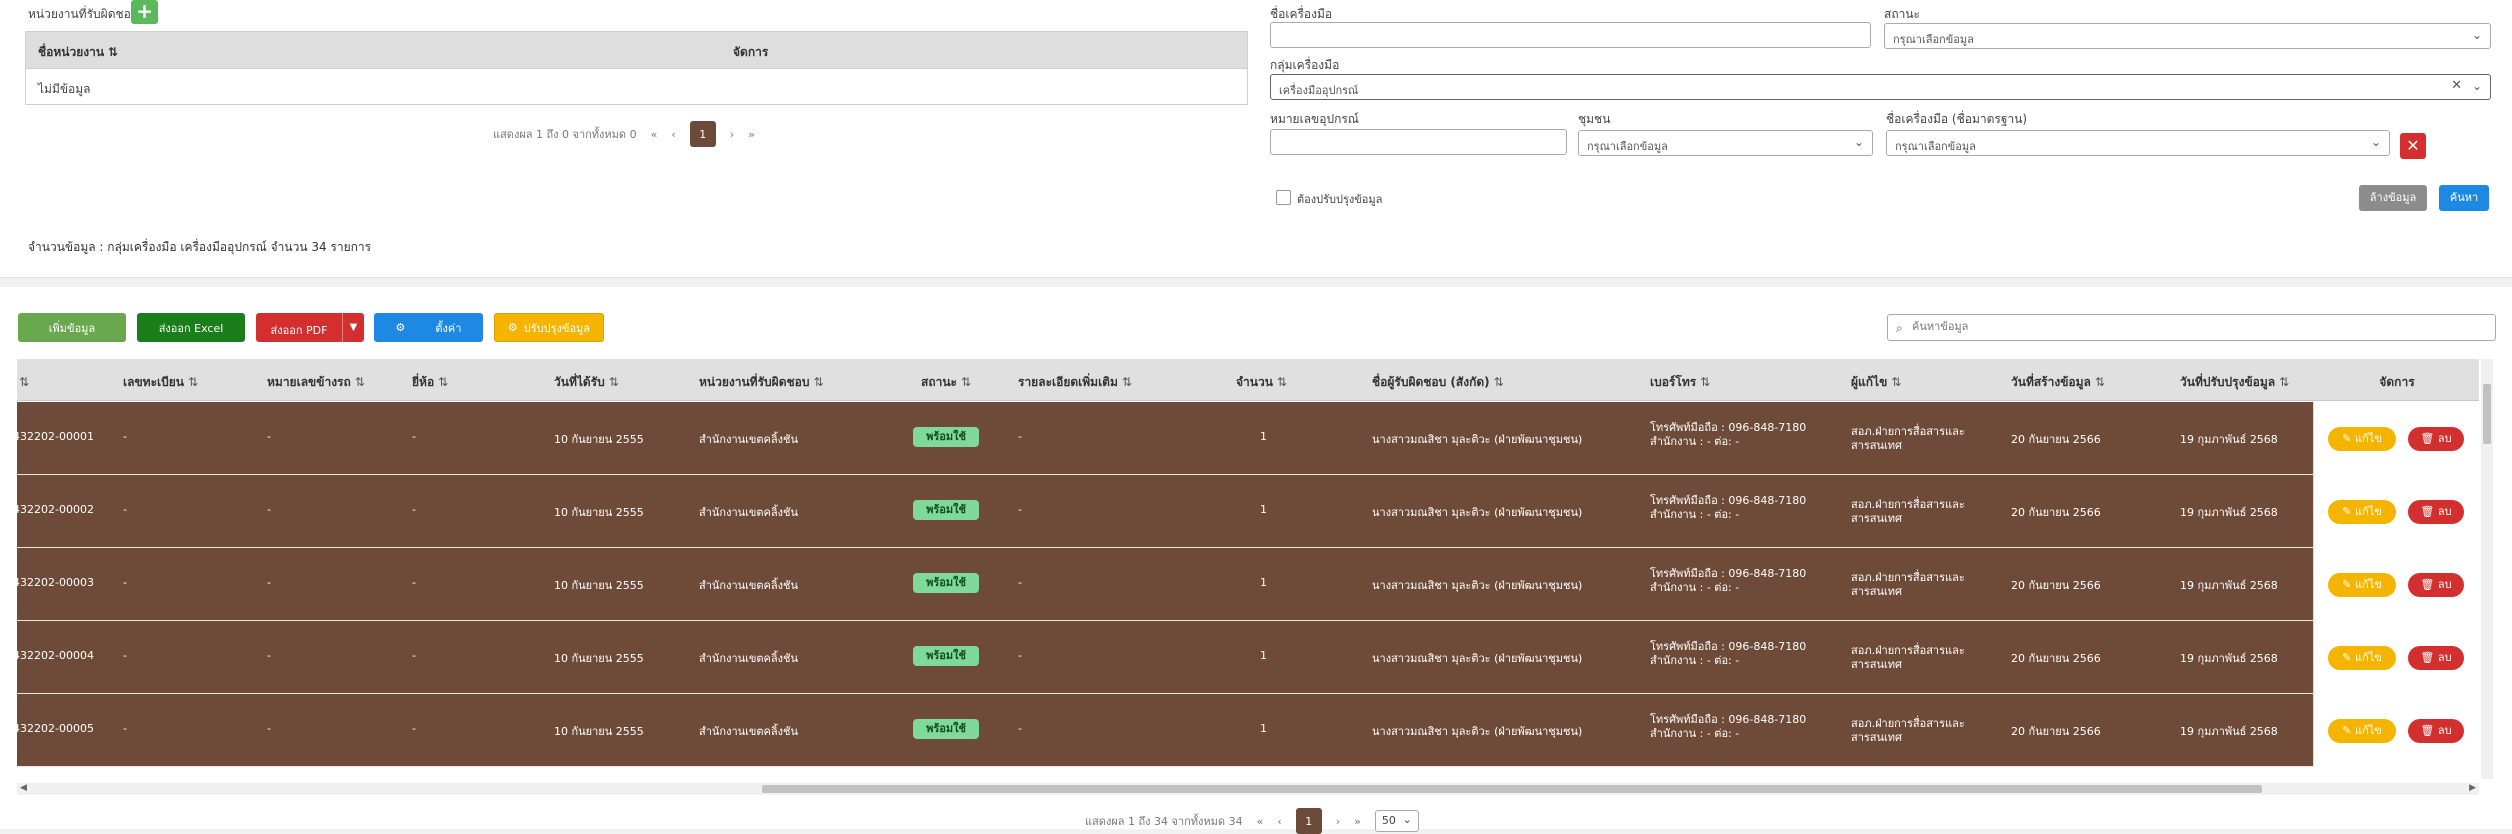 This screenshot has height=834, width=2512. I want to click on search-button: ค้นหา, so click(2464, 198).